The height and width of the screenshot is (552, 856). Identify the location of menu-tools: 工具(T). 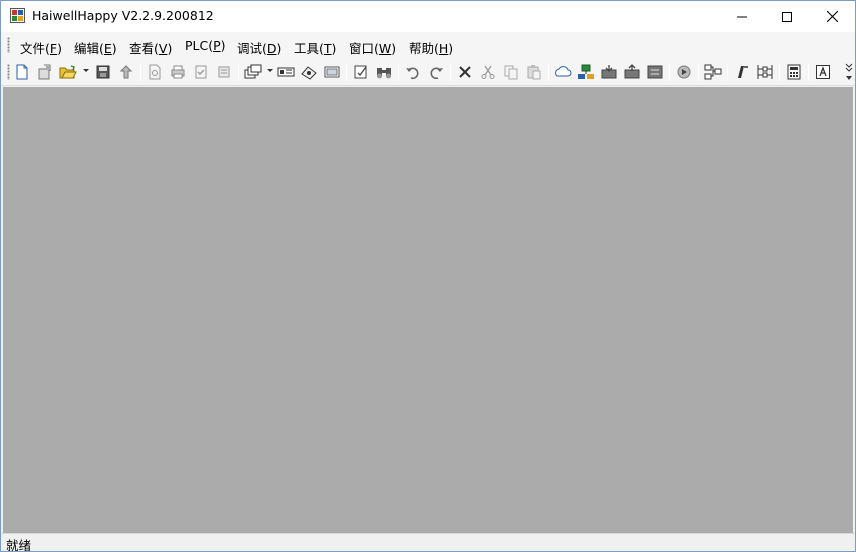
(315, 47).